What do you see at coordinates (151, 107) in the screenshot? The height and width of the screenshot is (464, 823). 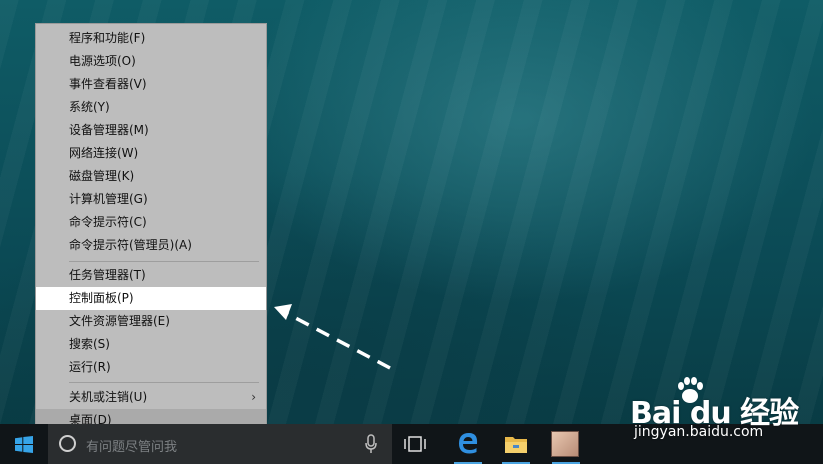 I see `menu-item-system: 系统(Y)` at bounding box center [151, 107].